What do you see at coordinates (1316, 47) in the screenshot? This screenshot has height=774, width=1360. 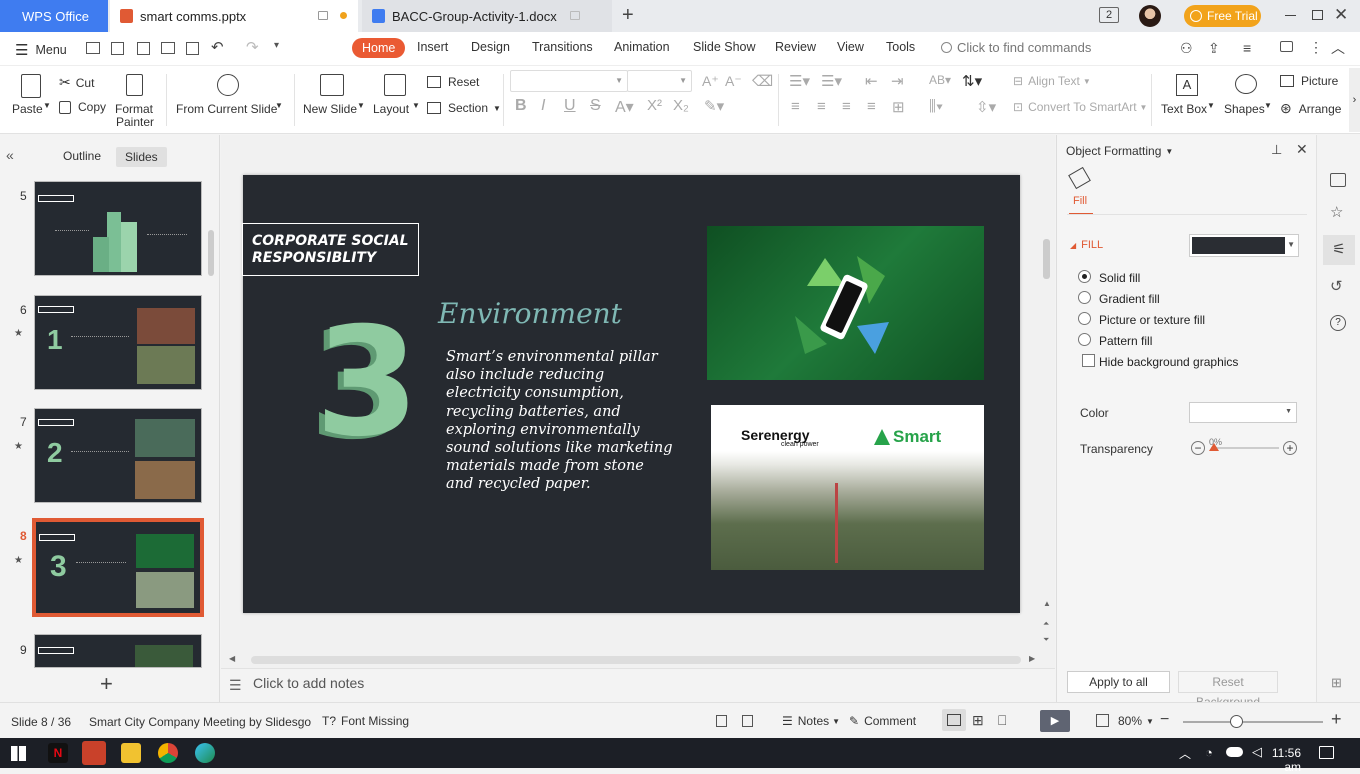 I see `more-icon: ⋮` at bounding box center [1316, 47].